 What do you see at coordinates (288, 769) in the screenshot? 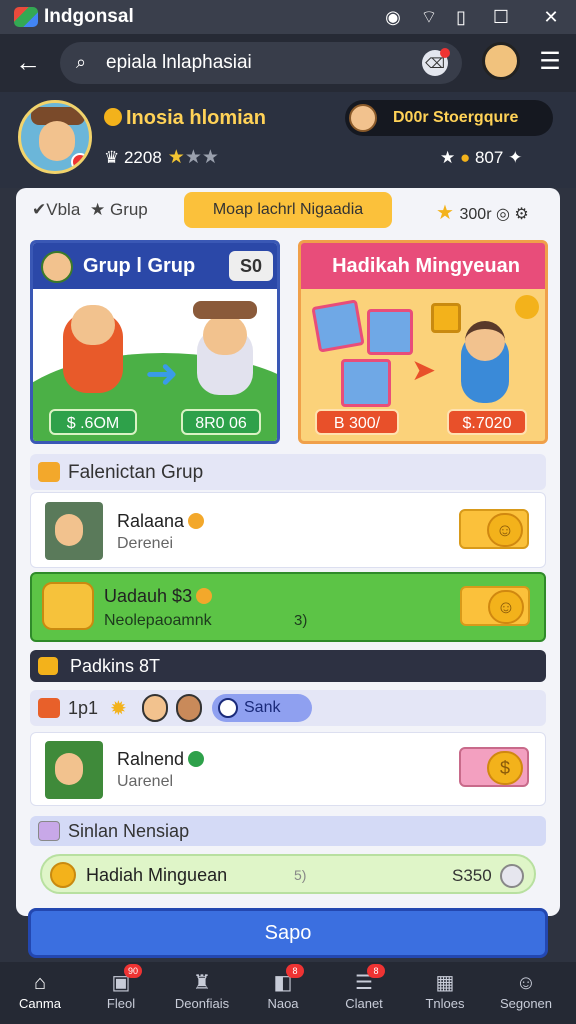
I see `list-item: Ralnend Uarenel $` at bounding box center [288, 769].